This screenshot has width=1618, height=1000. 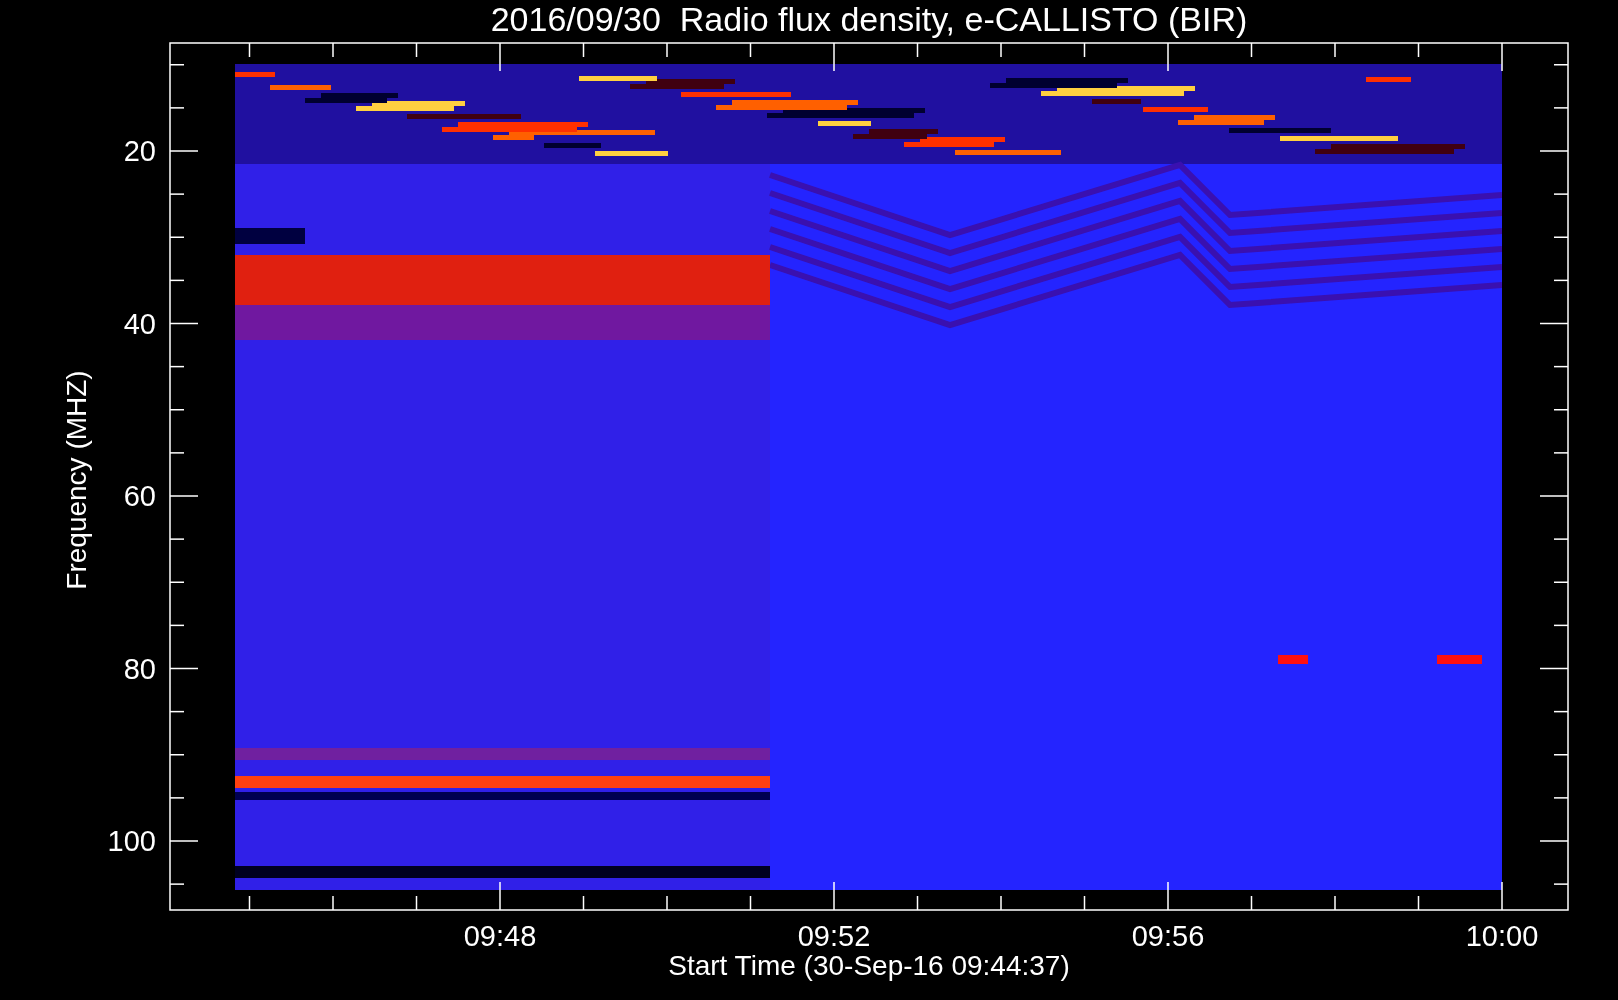 I want to click on y-tick-label: 20, so click(x=139, y=151).